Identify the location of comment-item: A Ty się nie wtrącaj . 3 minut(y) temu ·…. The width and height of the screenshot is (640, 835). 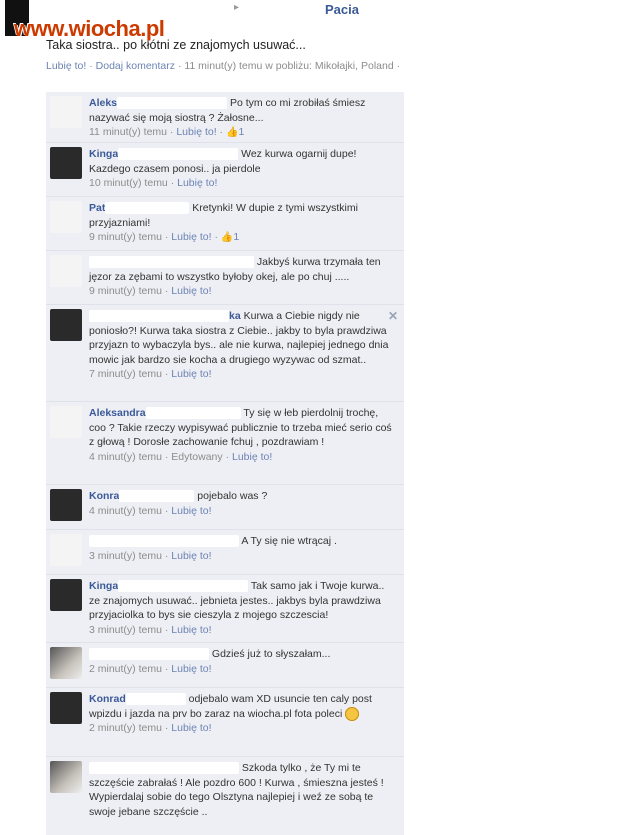
(225, 552).